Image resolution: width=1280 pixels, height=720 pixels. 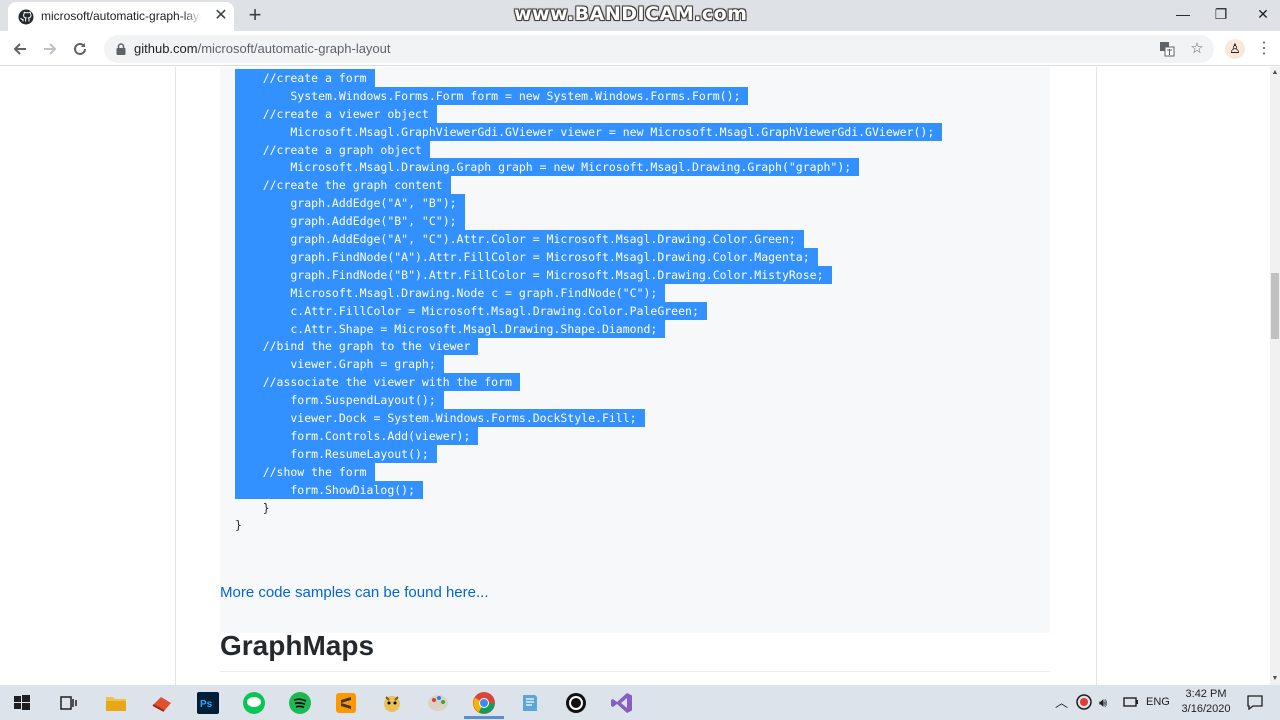 What do you see at coordinates (1131, 704) in the screenshot?
I see `network-icon` at bounding box center [1131, 704].